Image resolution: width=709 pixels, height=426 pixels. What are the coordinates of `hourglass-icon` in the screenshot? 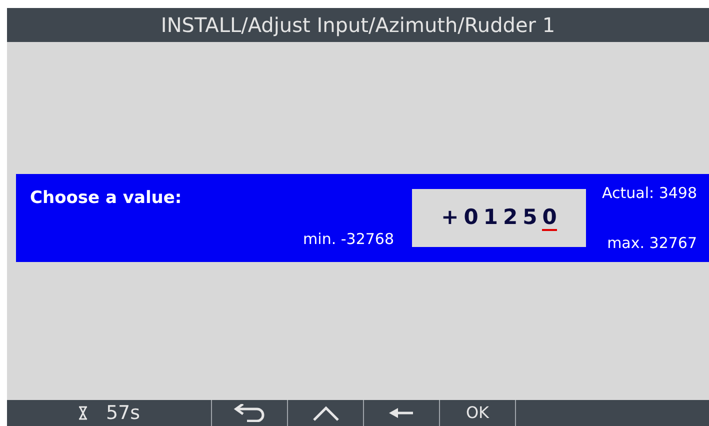 It's located at (83, 413).